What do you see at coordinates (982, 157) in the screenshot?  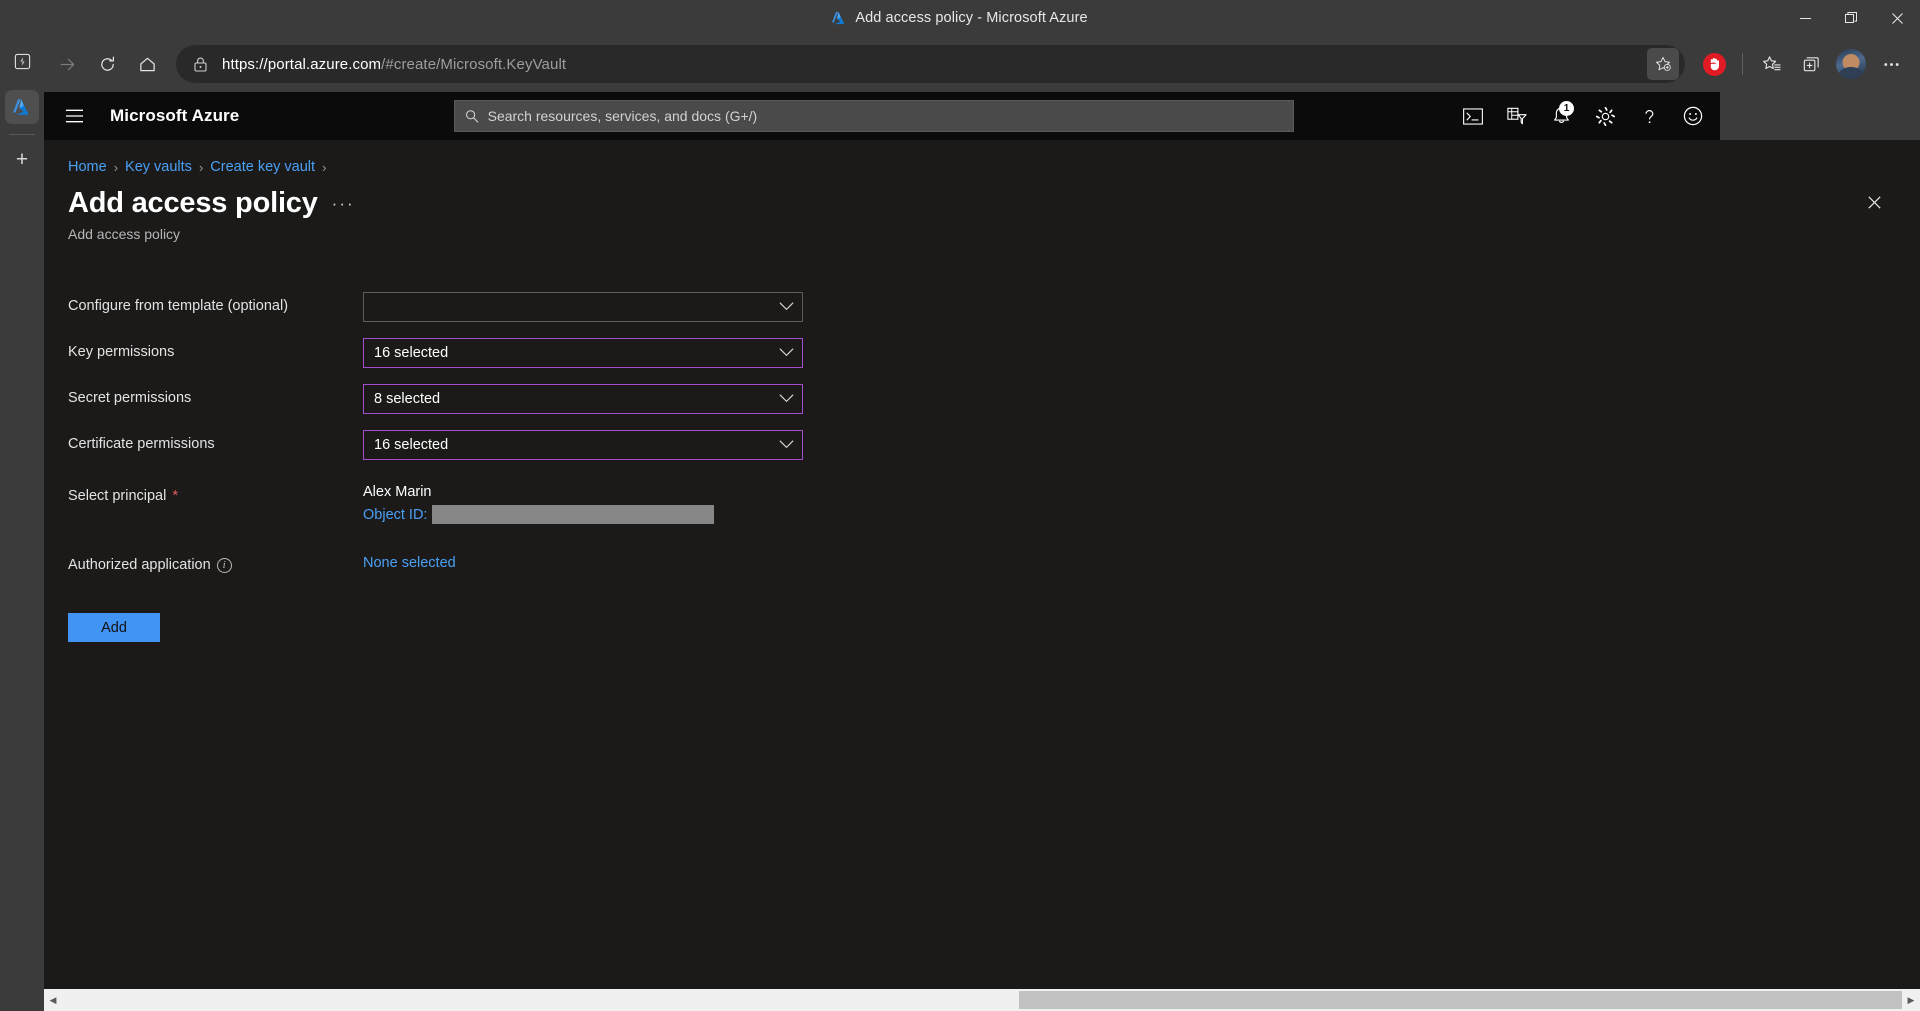 I see `breadcrumb: Home › Key vaults › Create key vault ›` at bounding box center [982, 157].